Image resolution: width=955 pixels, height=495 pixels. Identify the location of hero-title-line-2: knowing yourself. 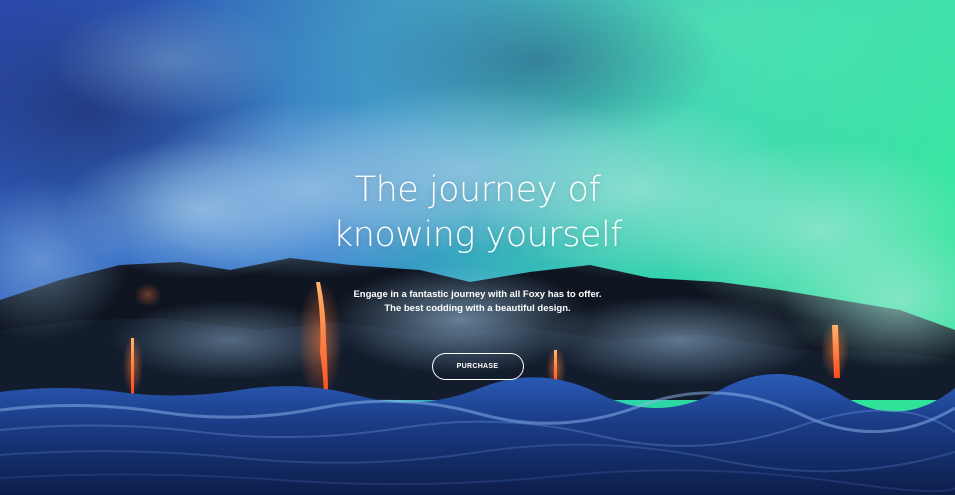
(477, 235).